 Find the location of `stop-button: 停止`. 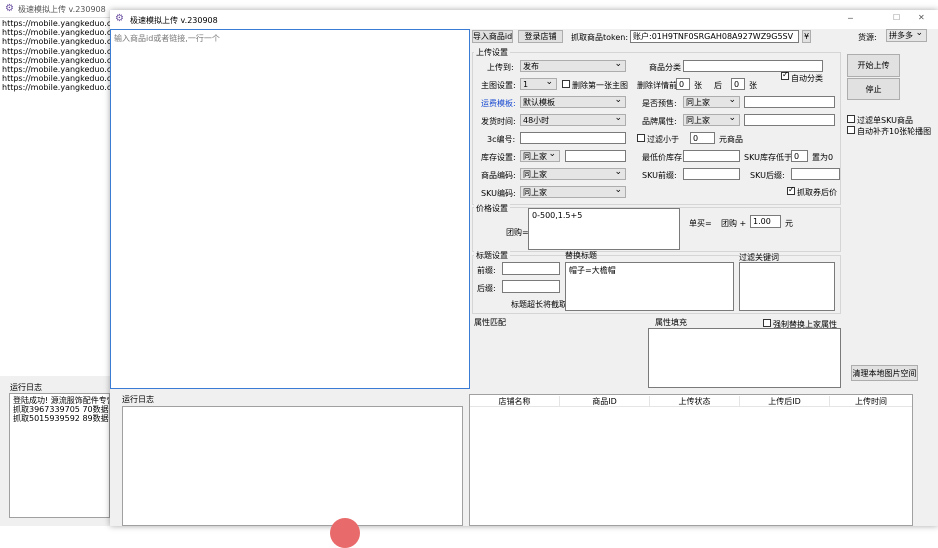

stop-button: 停止 is located at coordinates (873, 89).